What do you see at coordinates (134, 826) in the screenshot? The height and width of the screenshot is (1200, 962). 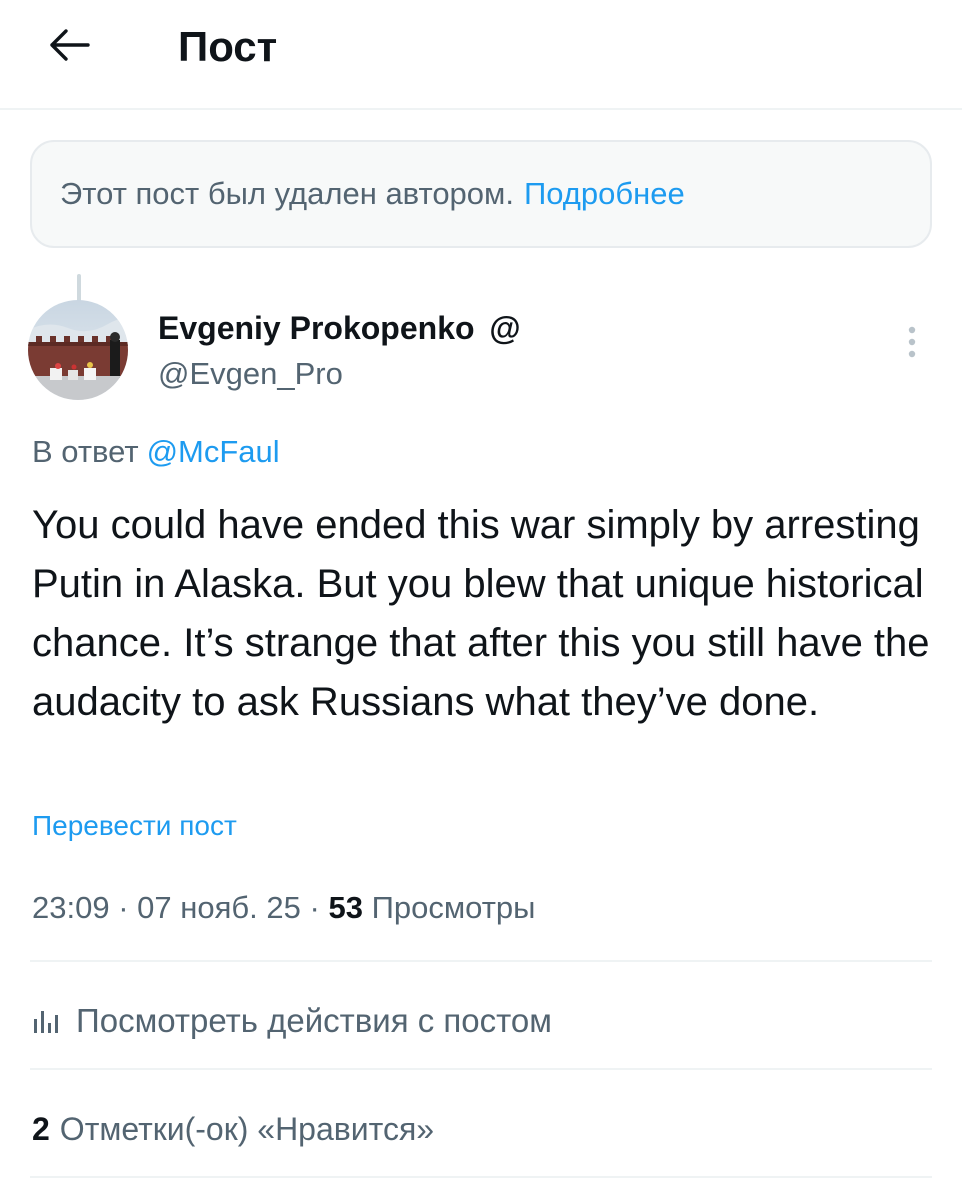 I see `translate-post-link: Перевести пост` at bounding box center [134, 826].